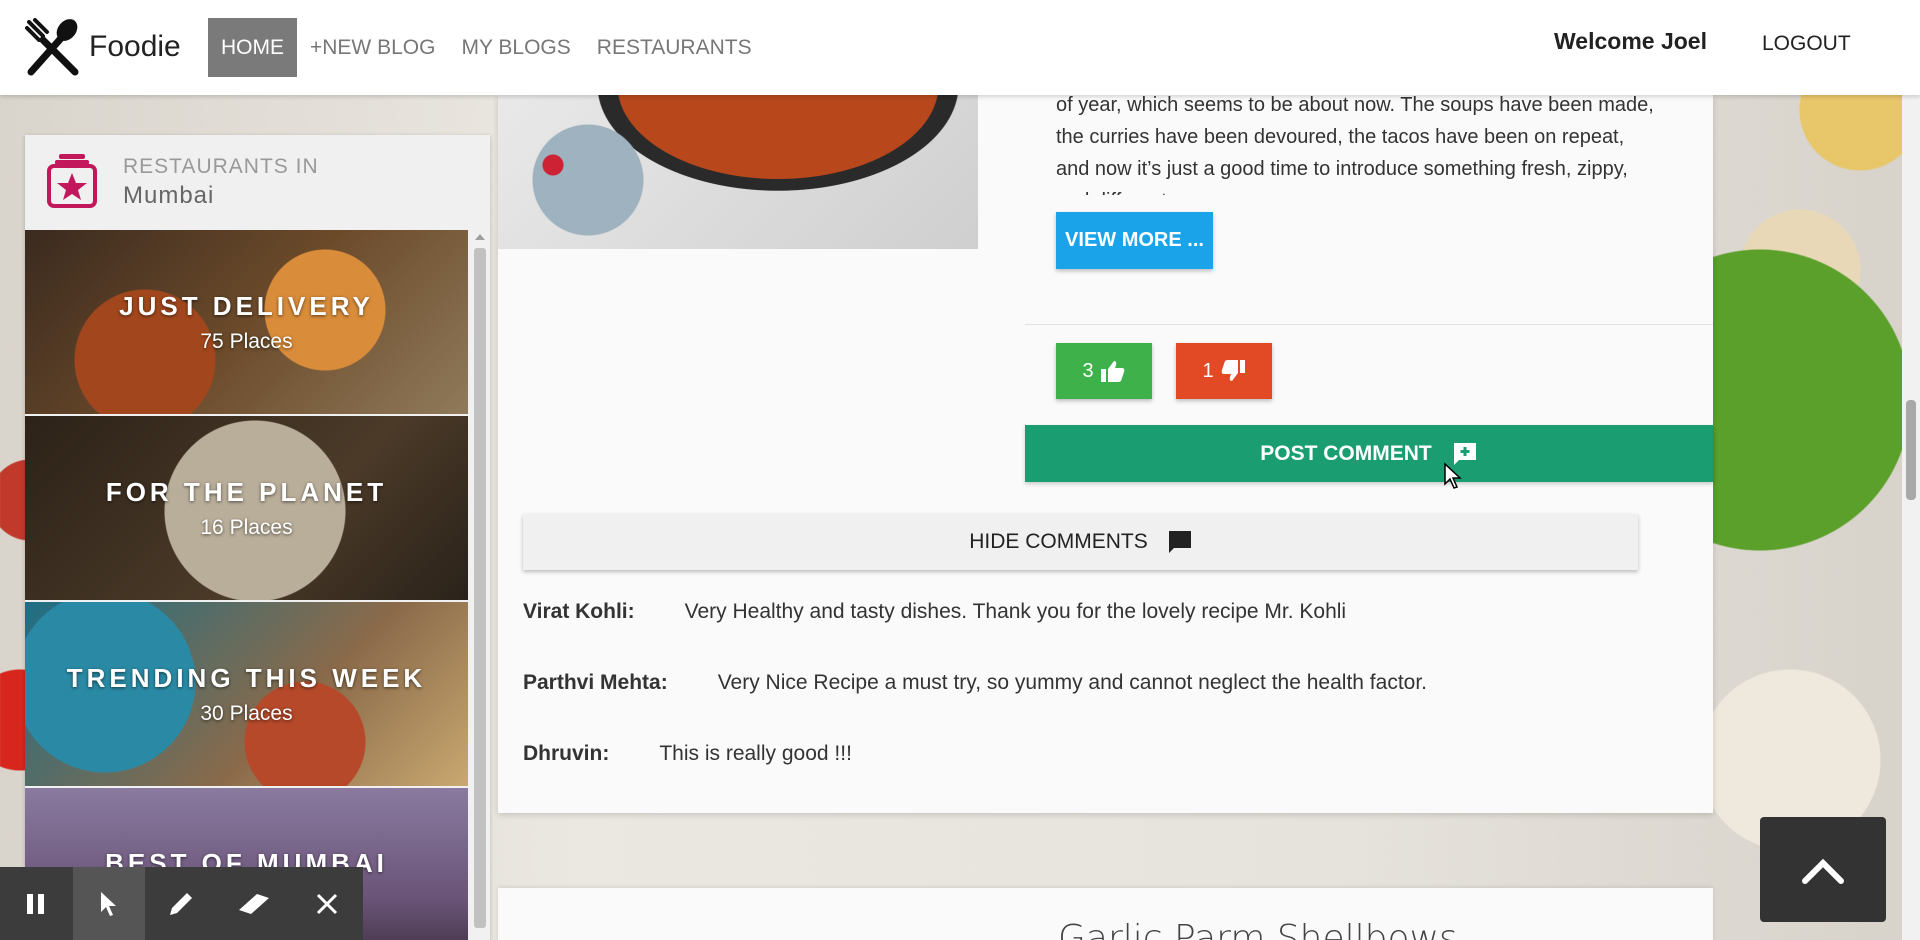  Describe the element at coordinates (246, 527) in the screenshot. I see `tile-count: 16 Places` at that location.